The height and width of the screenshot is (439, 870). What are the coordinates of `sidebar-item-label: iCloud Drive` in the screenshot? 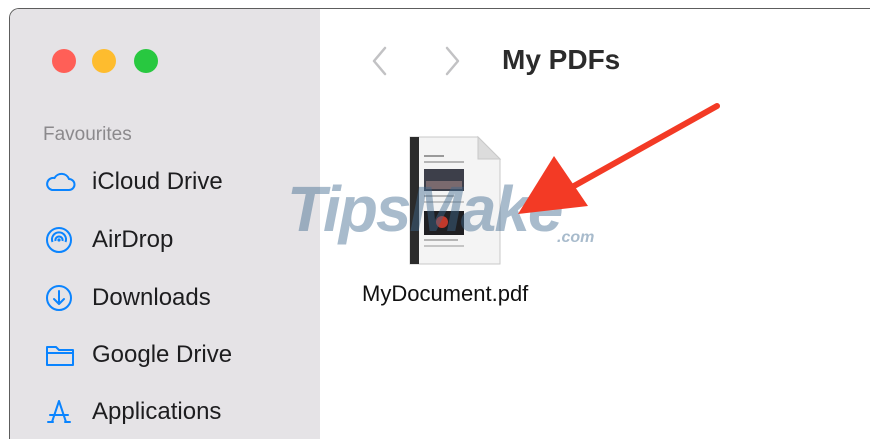 It's located at (157, 181).